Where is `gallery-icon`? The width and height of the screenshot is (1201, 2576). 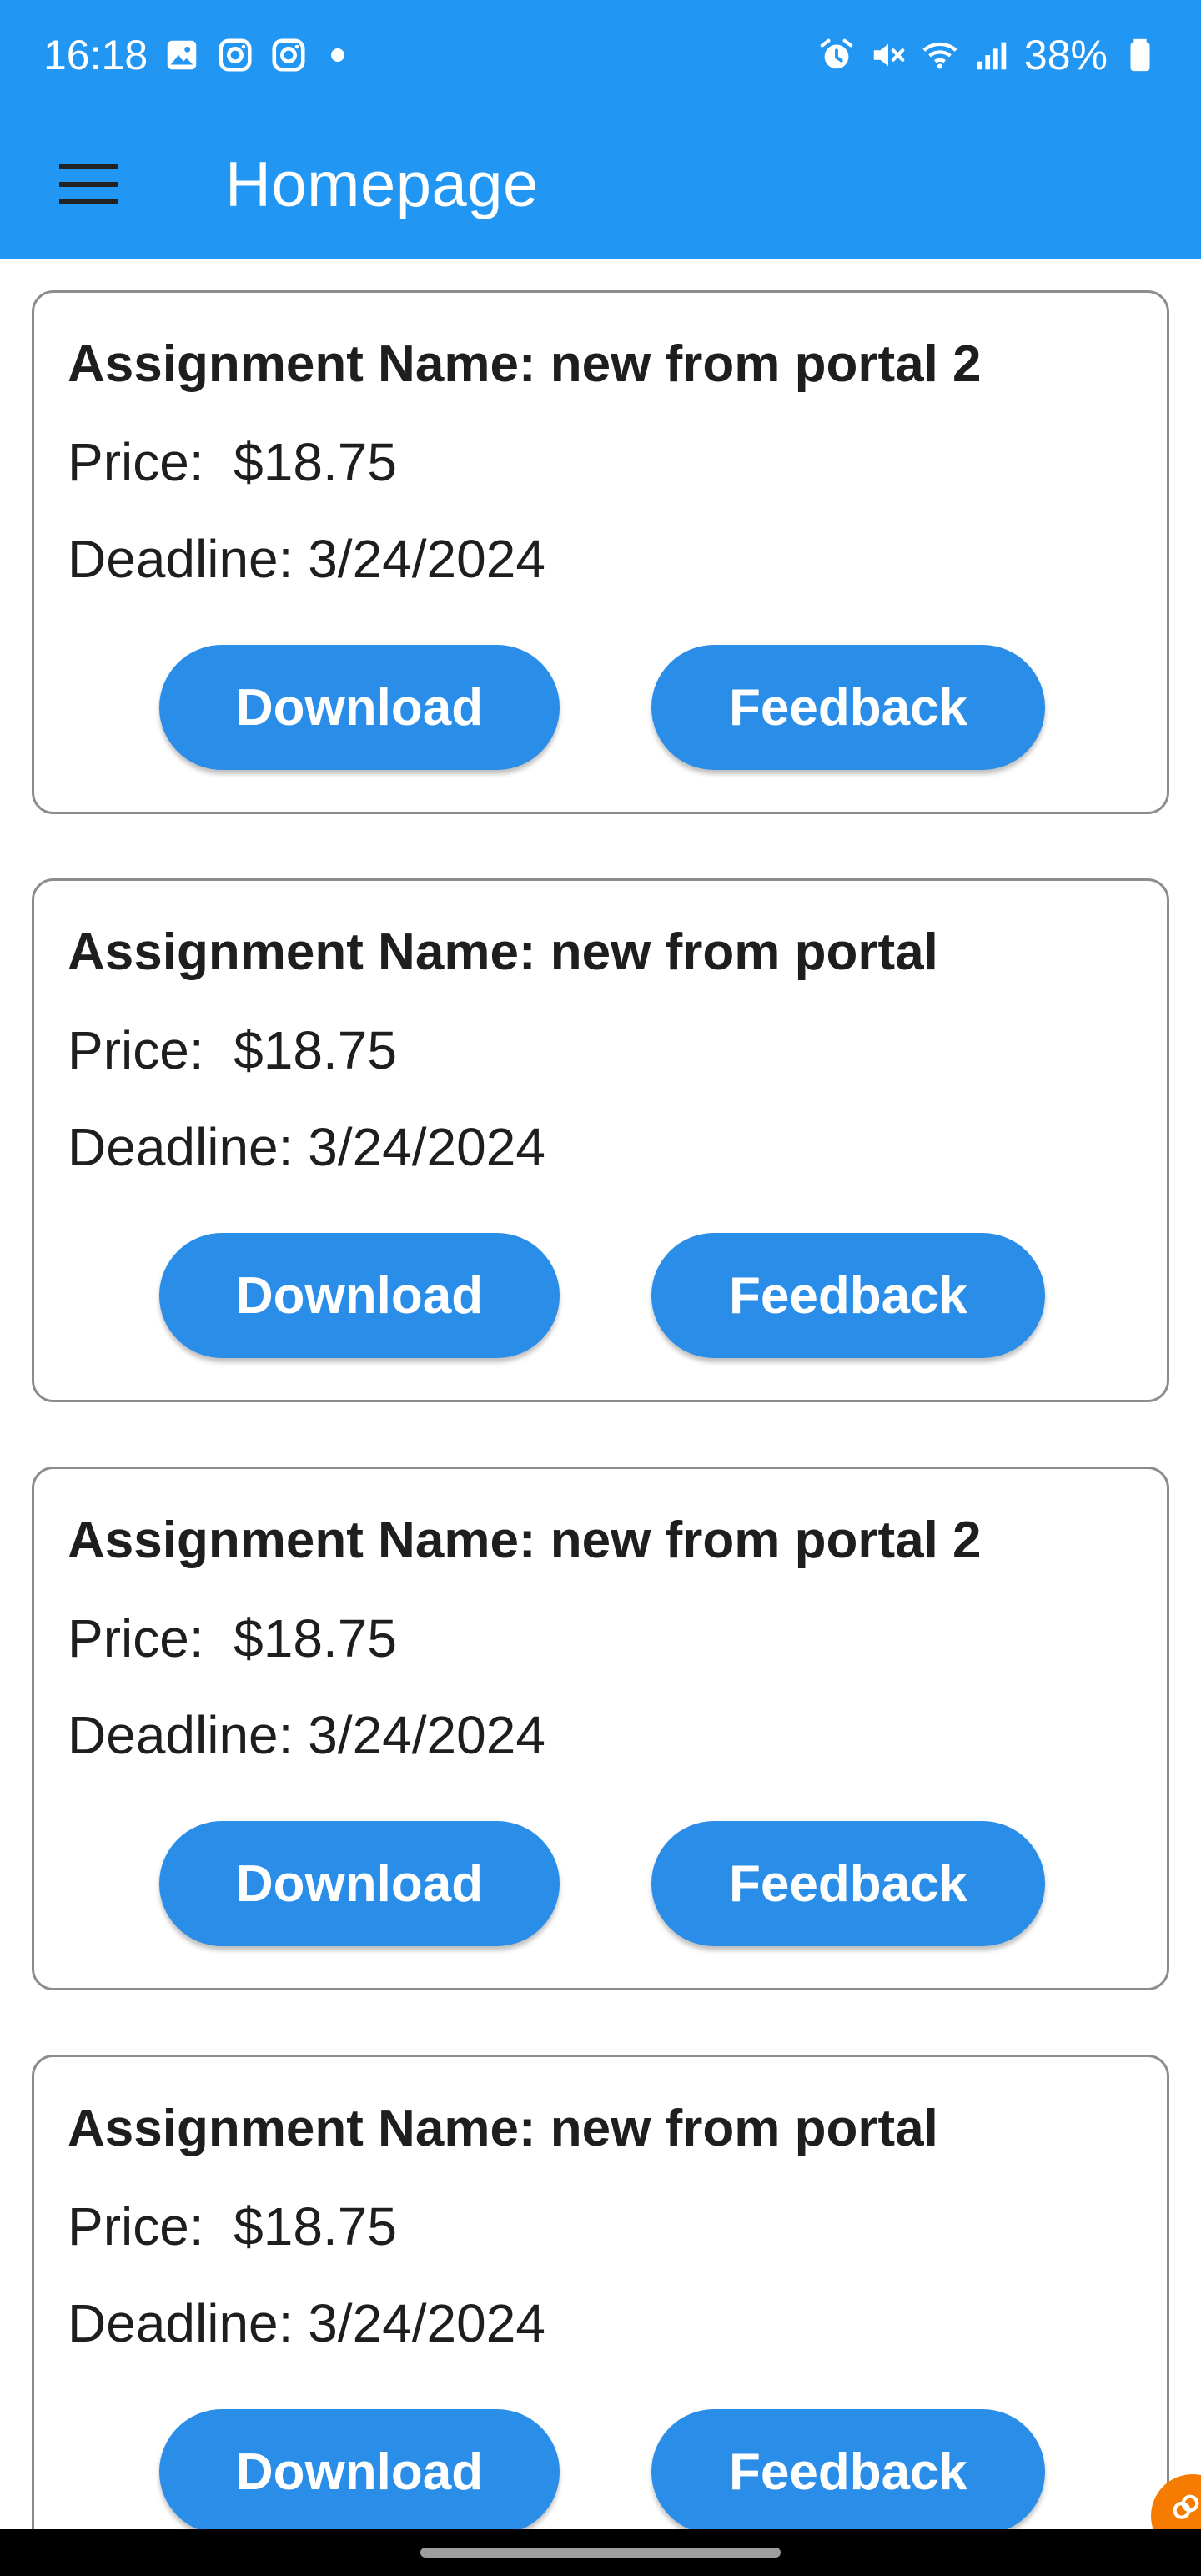
gallery-icon is located at coordinates (182, 55).